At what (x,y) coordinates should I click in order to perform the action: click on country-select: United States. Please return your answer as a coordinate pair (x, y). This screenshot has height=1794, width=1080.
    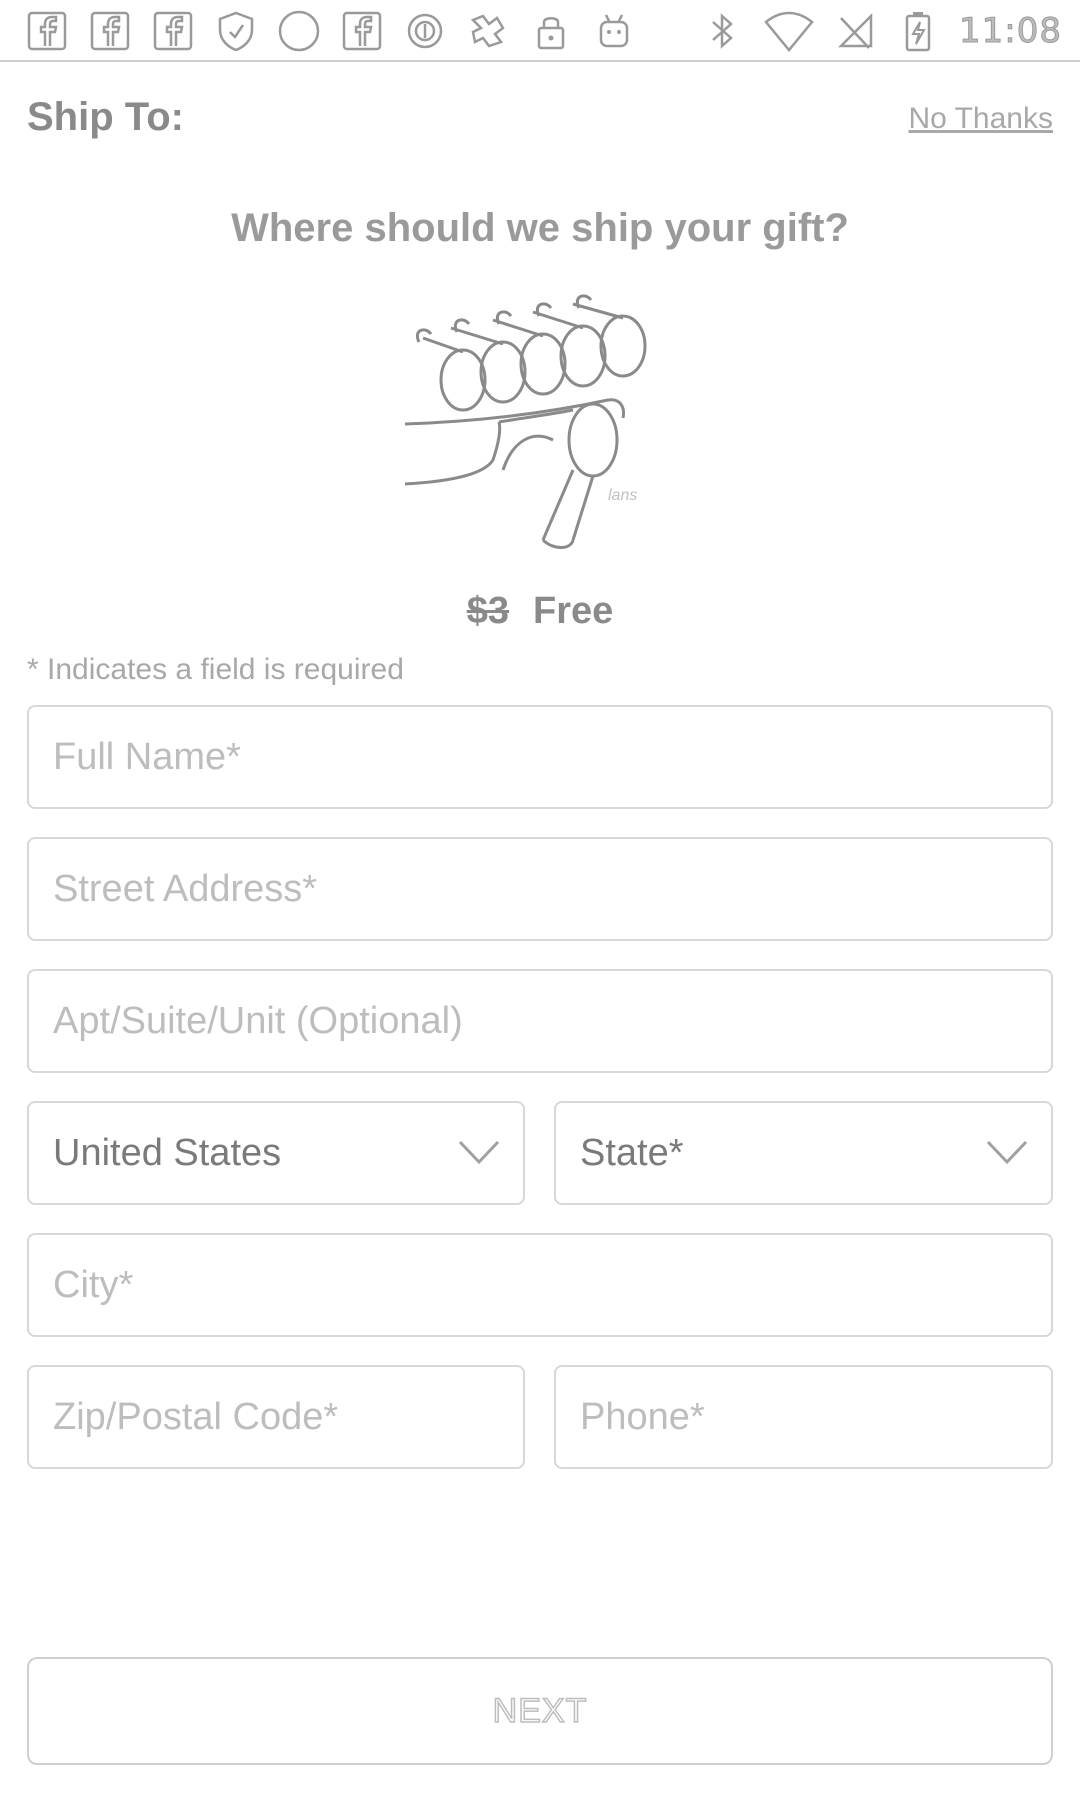
    Looking at the image, I should click on (276, 1153).